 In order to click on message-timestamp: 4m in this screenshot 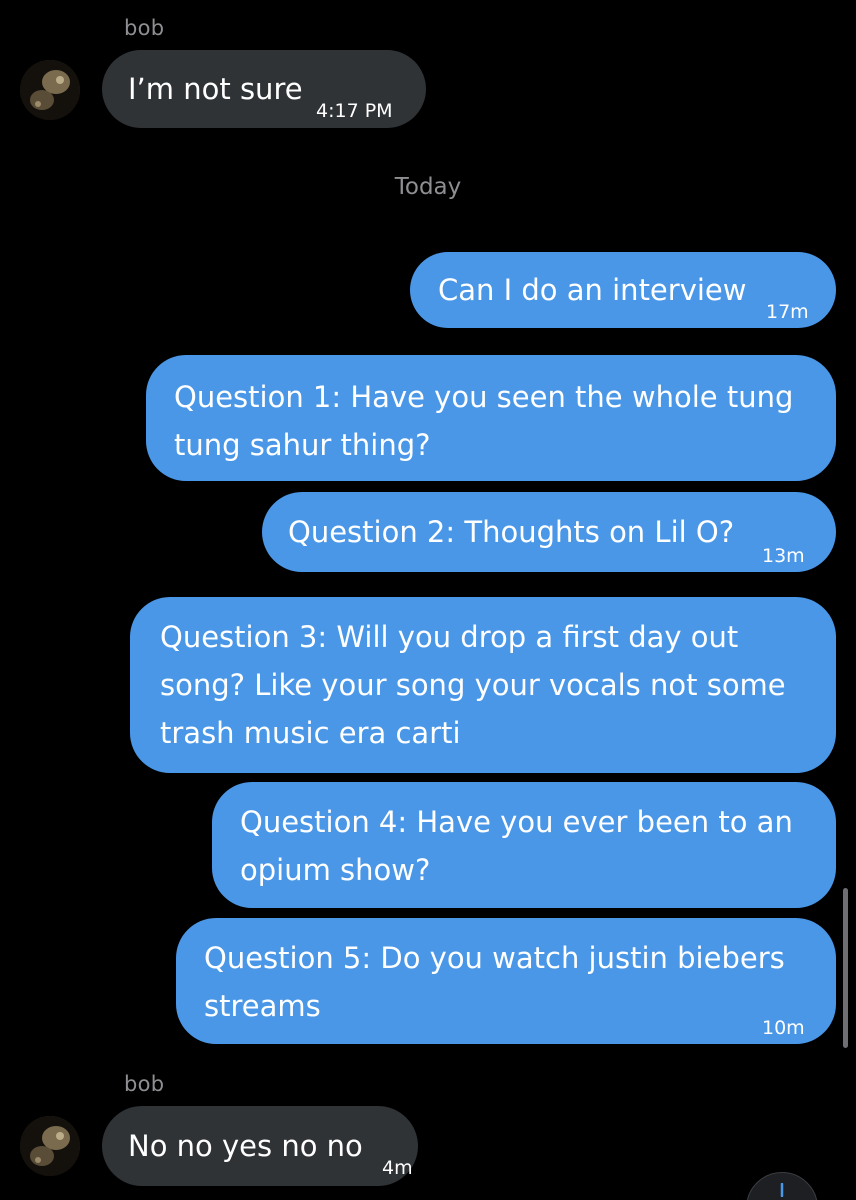, I will do `click(397, 1168)`.